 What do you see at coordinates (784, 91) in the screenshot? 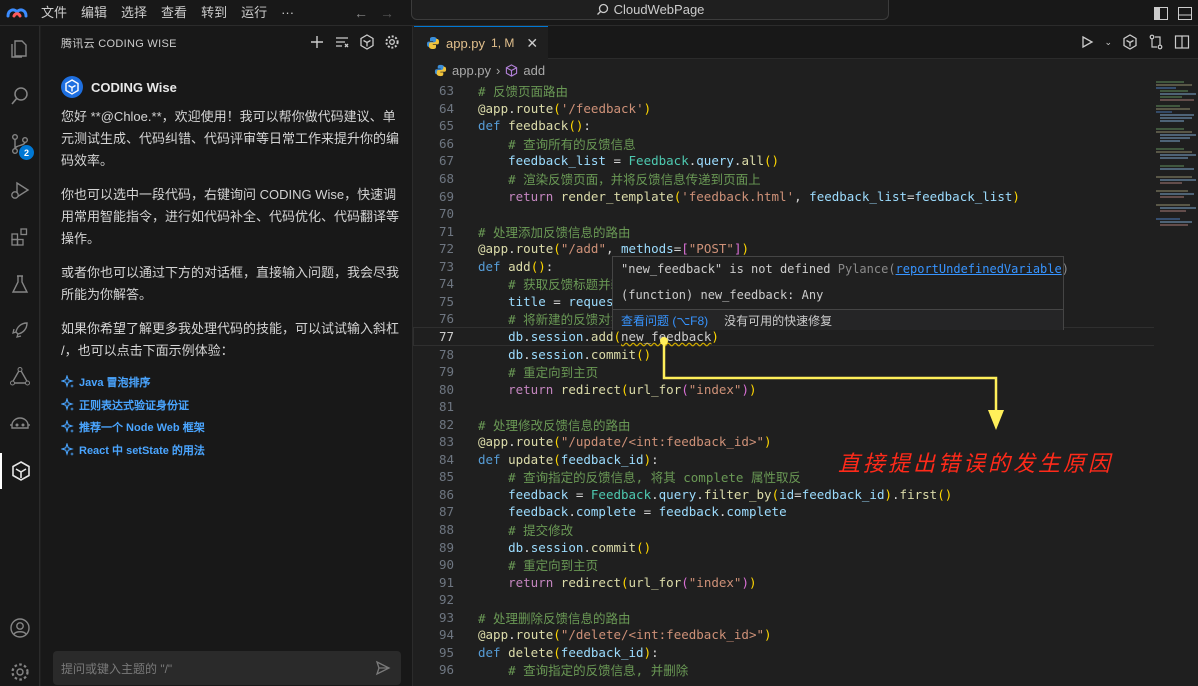
I see `code-line: 63 # 反馈页面路由` at bounding box center [784, 91].